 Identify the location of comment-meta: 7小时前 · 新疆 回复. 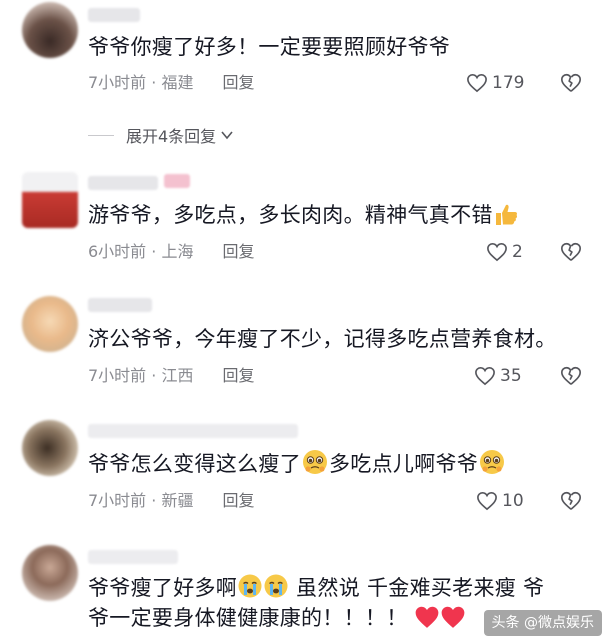
(171, 501).